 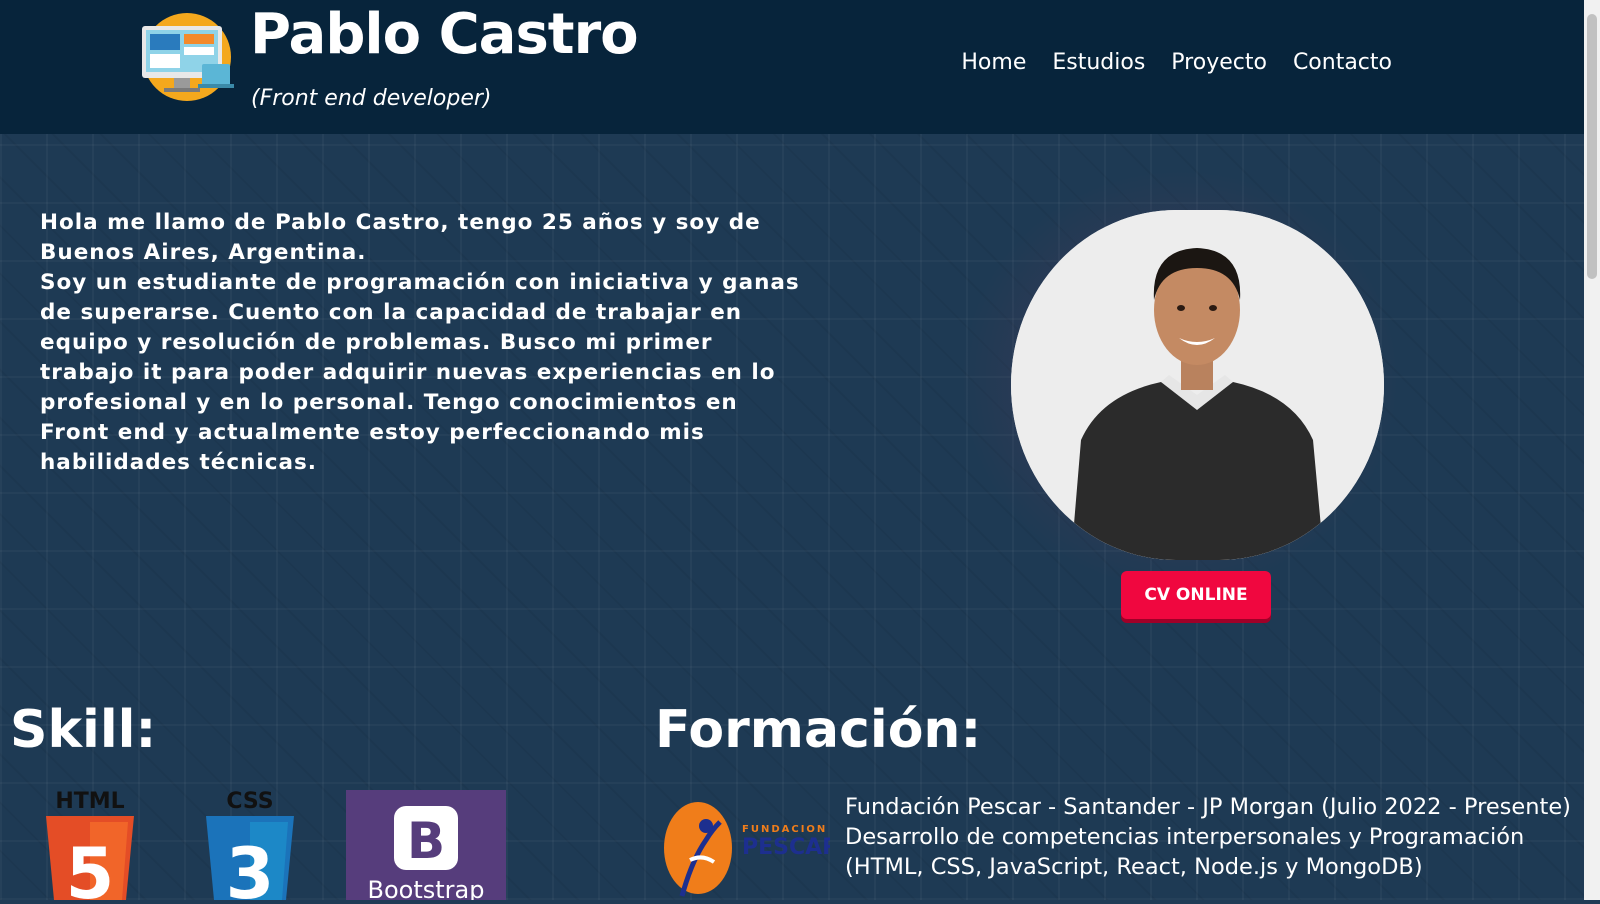 I want to click on nav-estudios: Estudios, so click(x=1098, y=62).